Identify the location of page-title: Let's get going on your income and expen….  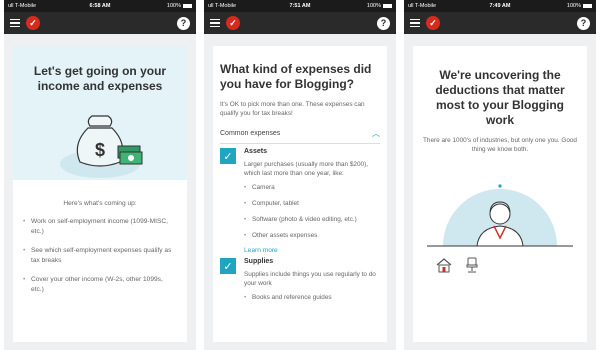
(100, 78).